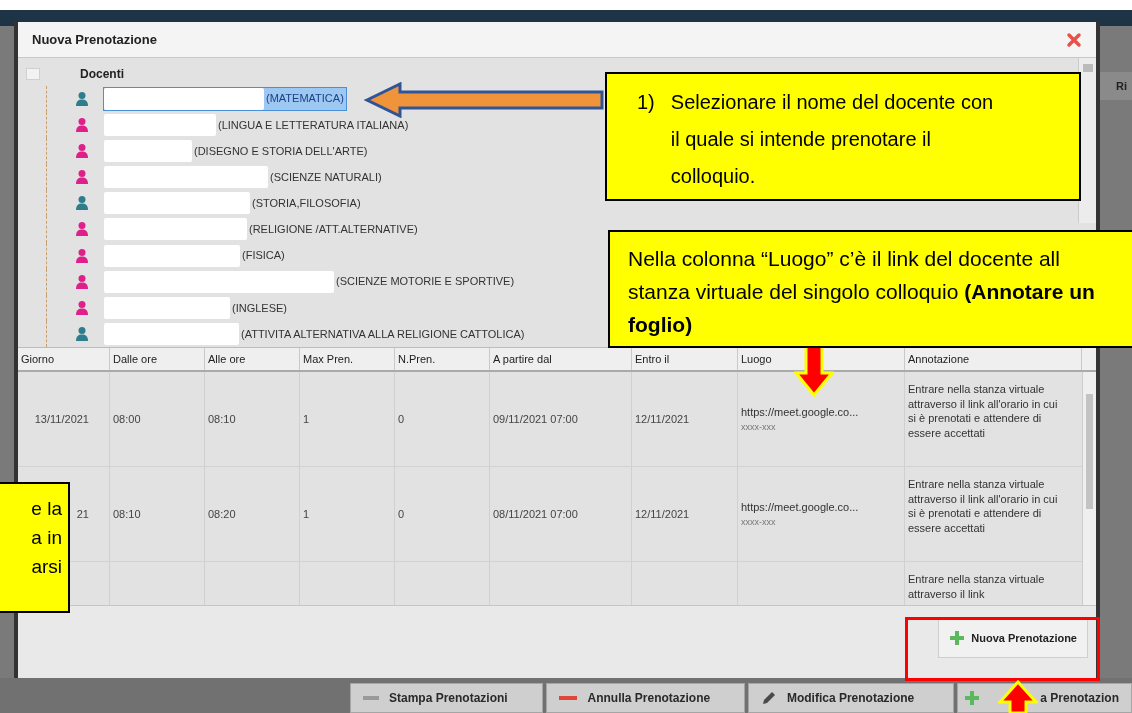 The width and height of the screenshot is (1132, 713). I want to click on arrow-up, so click(1018, 696).